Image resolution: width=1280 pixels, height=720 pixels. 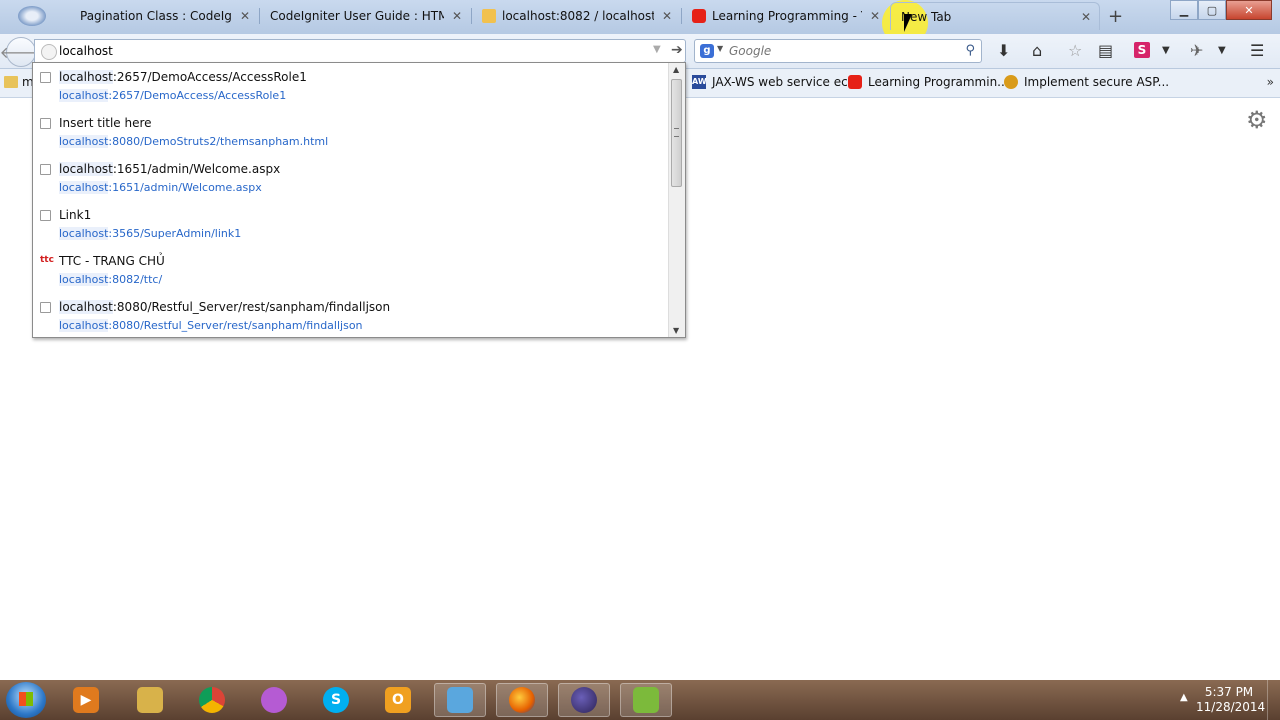 What do you see at coordinates (1249, 10) in the screenshot?
I see `close-window-button: ✕` at bounding box center [1249, 10].